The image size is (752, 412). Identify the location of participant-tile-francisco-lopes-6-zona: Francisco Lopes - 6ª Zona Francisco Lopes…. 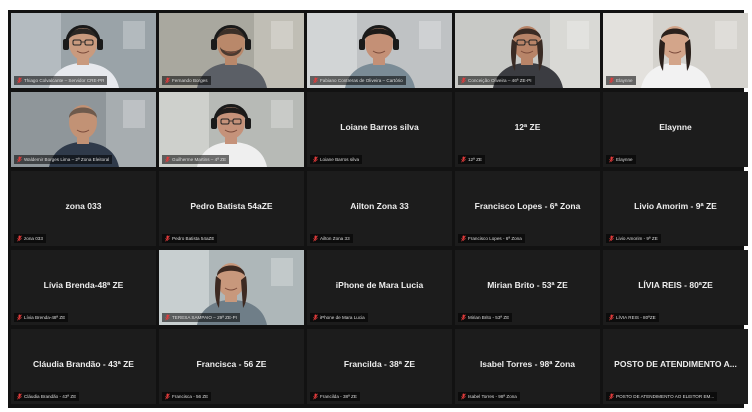
(527, 208).